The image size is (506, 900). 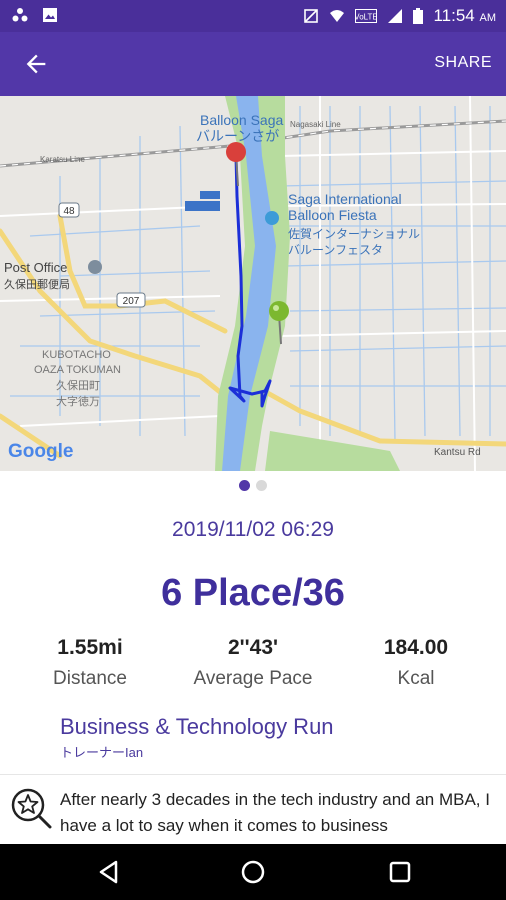 I want to click on google-logo: Google, so click(x=40, y=451).